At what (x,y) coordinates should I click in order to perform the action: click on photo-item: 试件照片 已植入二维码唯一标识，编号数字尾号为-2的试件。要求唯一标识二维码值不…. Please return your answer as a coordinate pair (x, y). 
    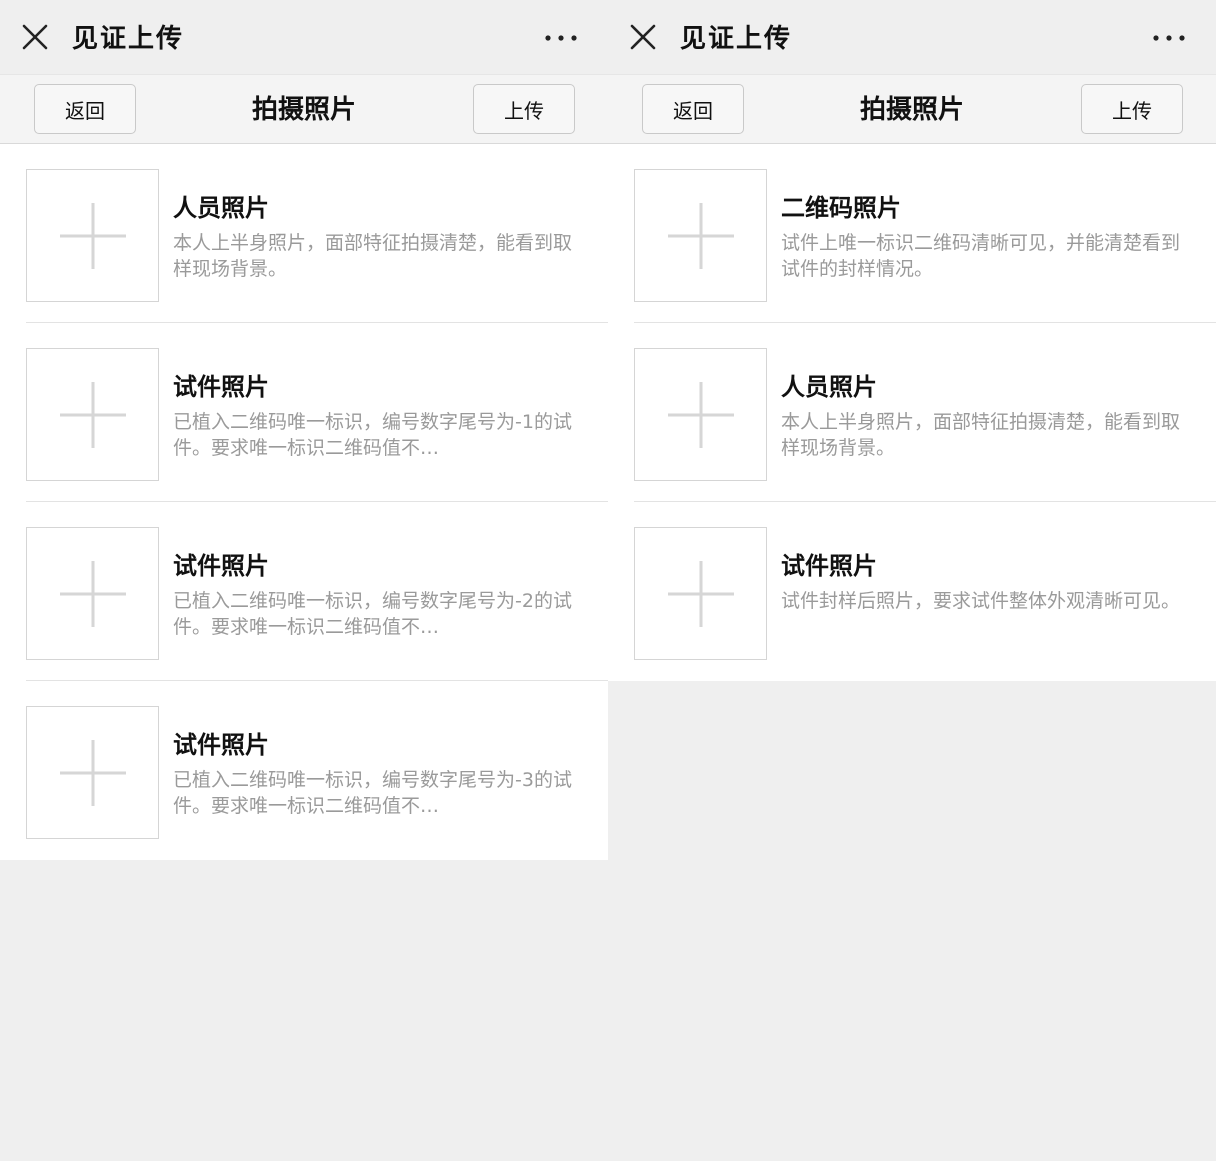
    Looking at the image, I should click on (304, 591).